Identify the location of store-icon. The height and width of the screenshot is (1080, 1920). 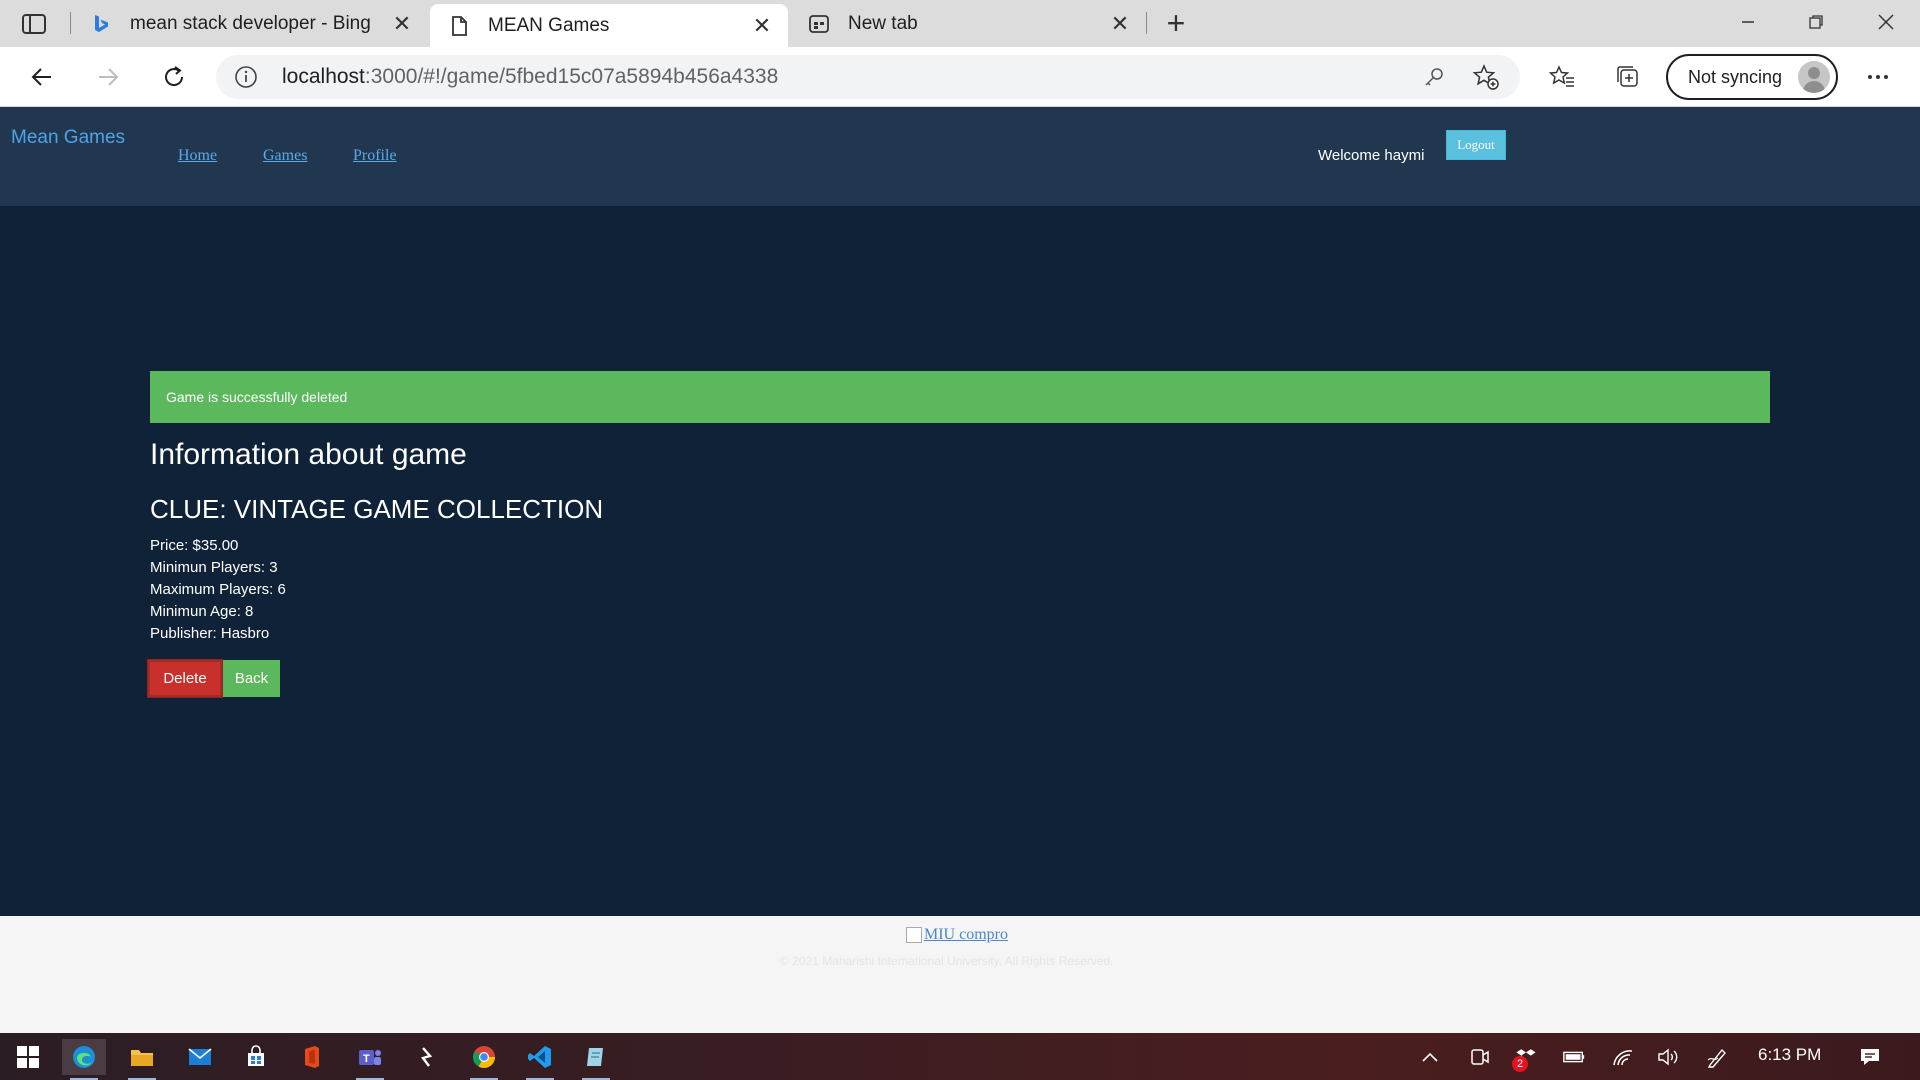
(256, 1057).